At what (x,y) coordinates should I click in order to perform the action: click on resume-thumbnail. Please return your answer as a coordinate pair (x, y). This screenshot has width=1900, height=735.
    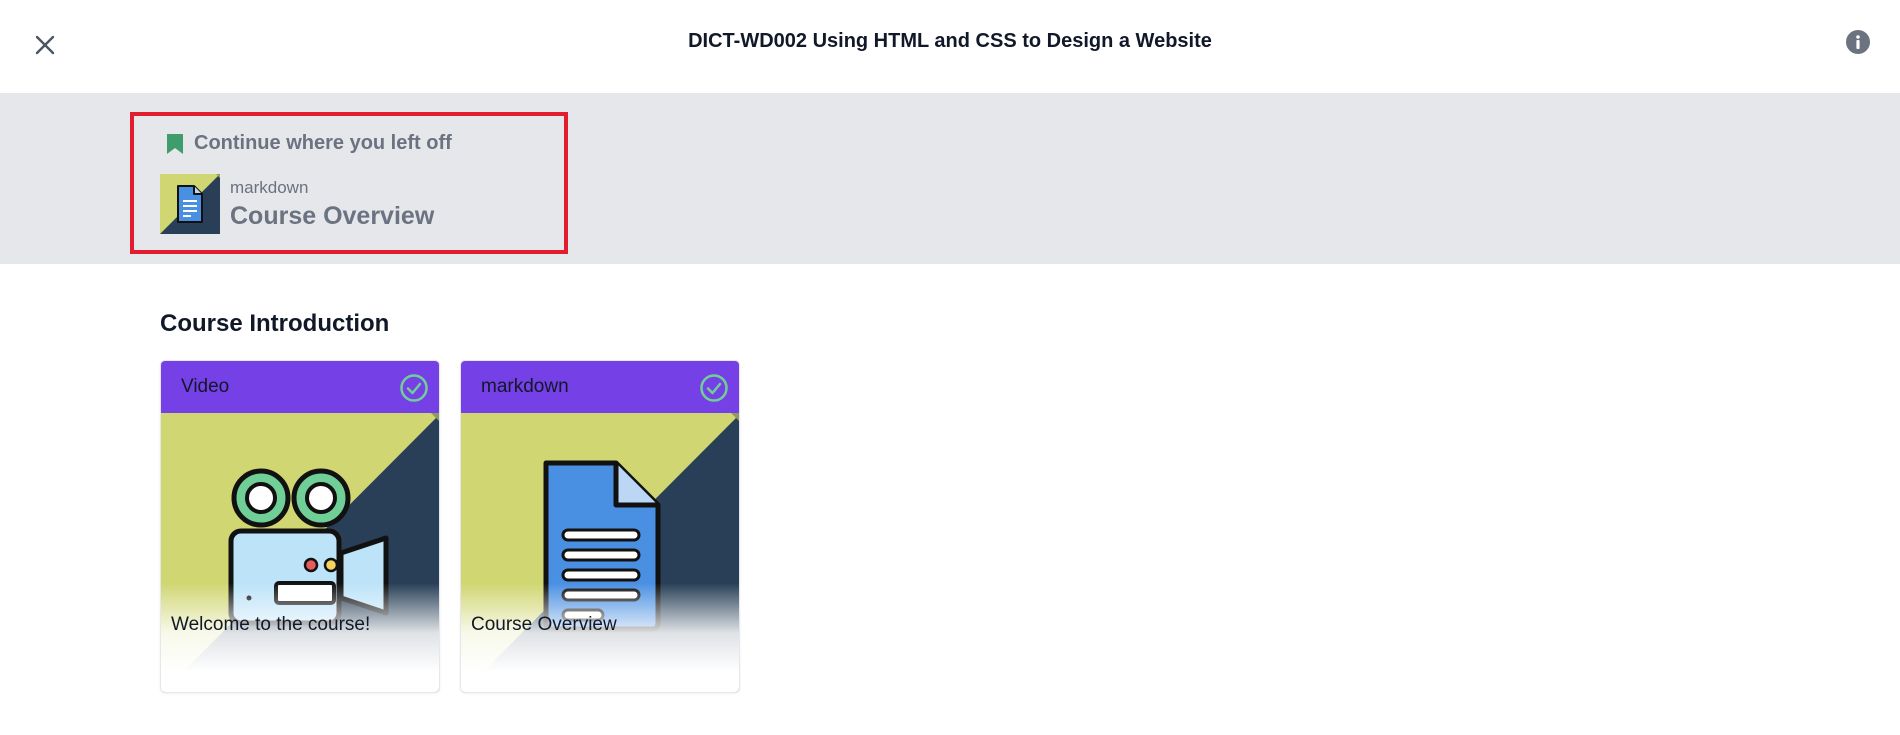
    Looking at the image, I should click on (190, 204).